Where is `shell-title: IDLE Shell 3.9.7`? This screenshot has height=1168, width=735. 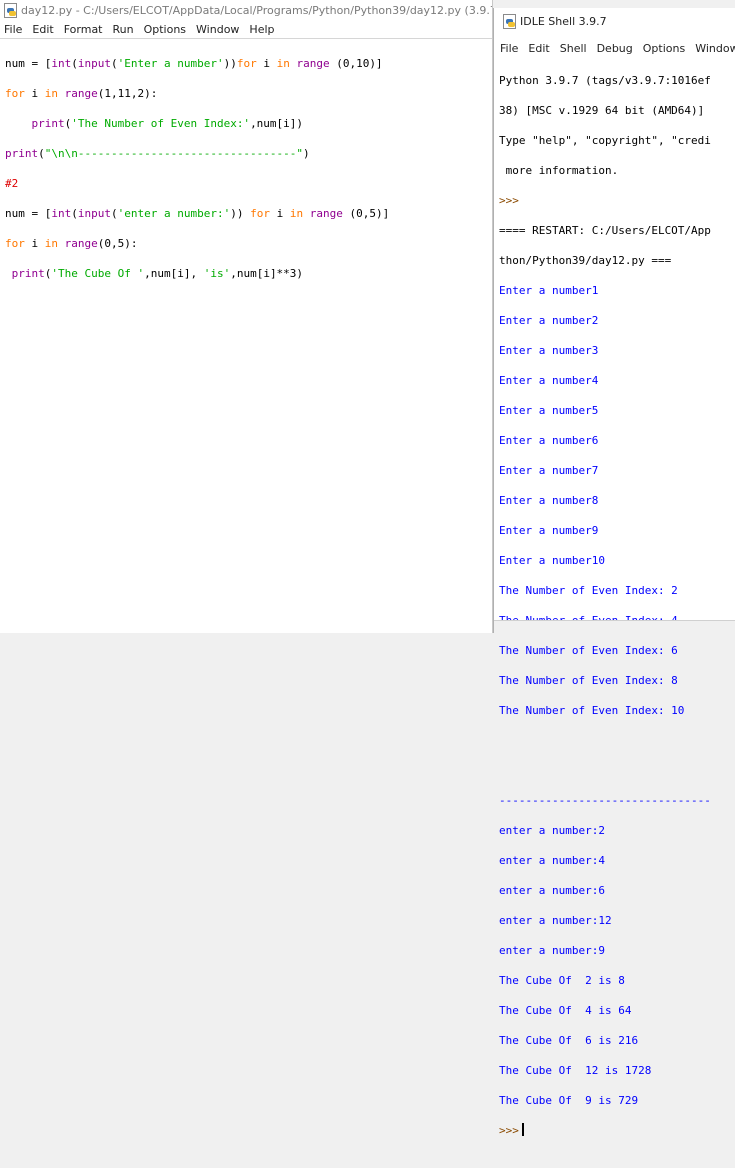 shell-title: IDLE Shell 3.9.7 is located at coordinates (563, 21).